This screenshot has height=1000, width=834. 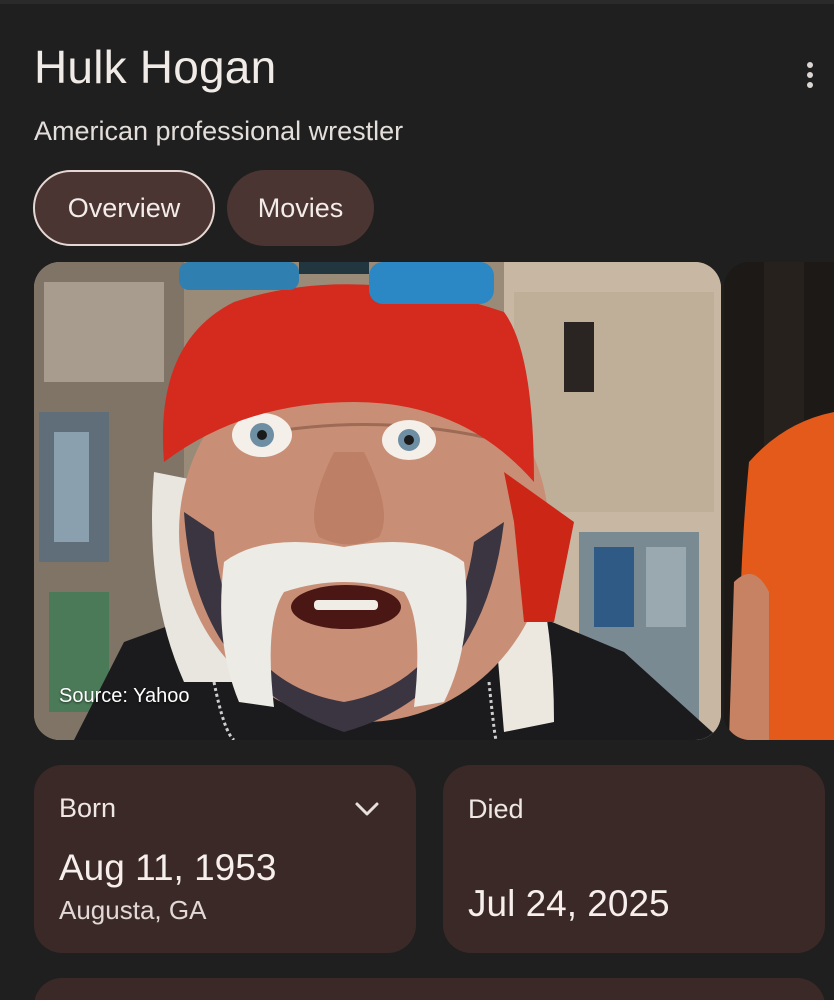 What do you see at coordinates (569, 903) in the screenshot?
I see `died-date: Jul 24, 2025` at bounding box center [569, 903].